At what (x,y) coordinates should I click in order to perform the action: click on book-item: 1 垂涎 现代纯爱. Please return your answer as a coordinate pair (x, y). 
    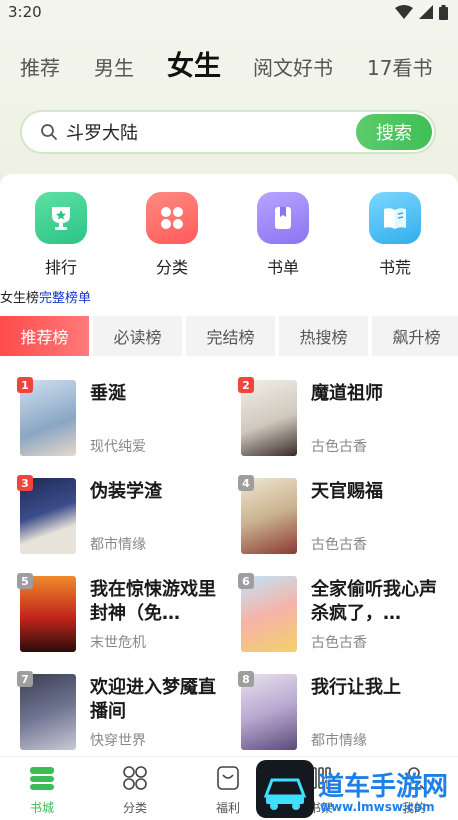
    Looking at the image, I should click on (128, 421).